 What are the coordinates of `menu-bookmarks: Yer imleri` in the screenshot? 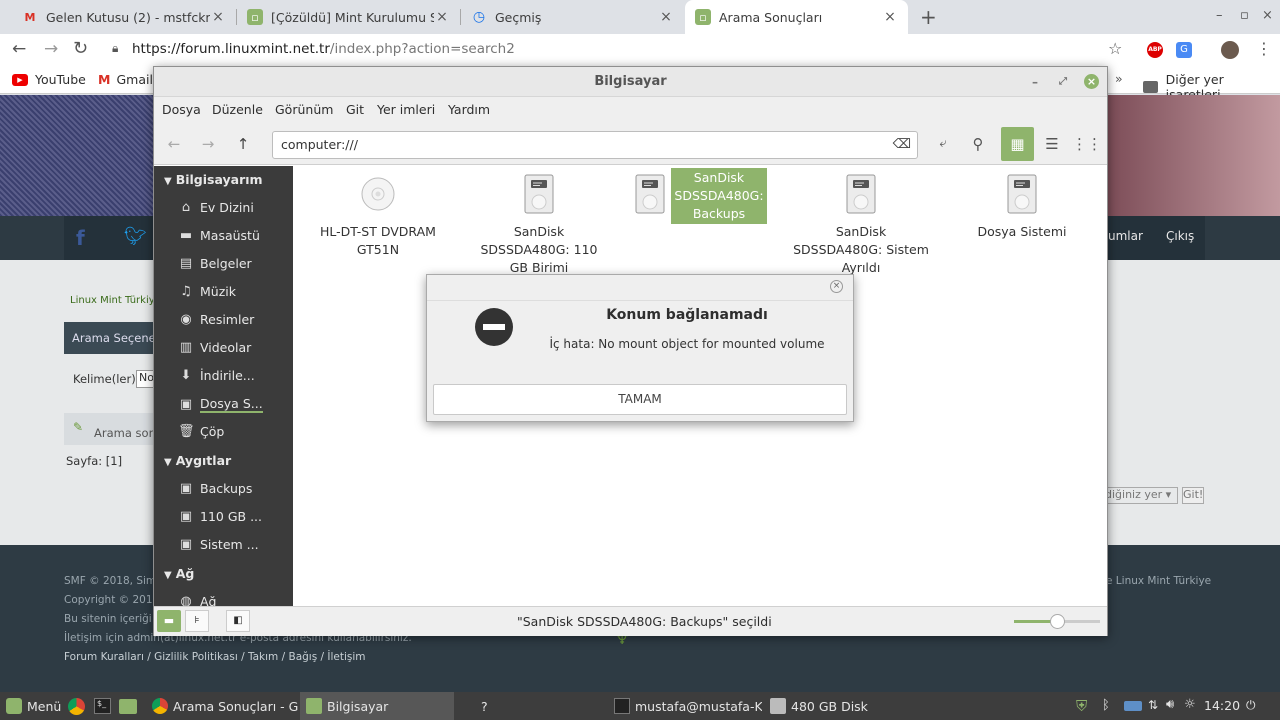 It's located at (406, 109).